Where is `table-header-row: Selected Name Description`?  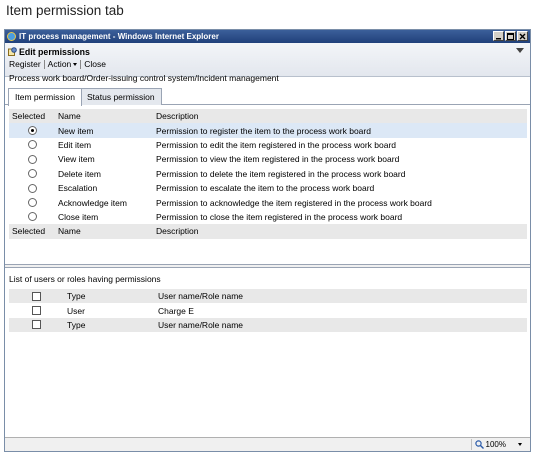 table-header-row: Selected Name Description is located at coordinates (268, 116).